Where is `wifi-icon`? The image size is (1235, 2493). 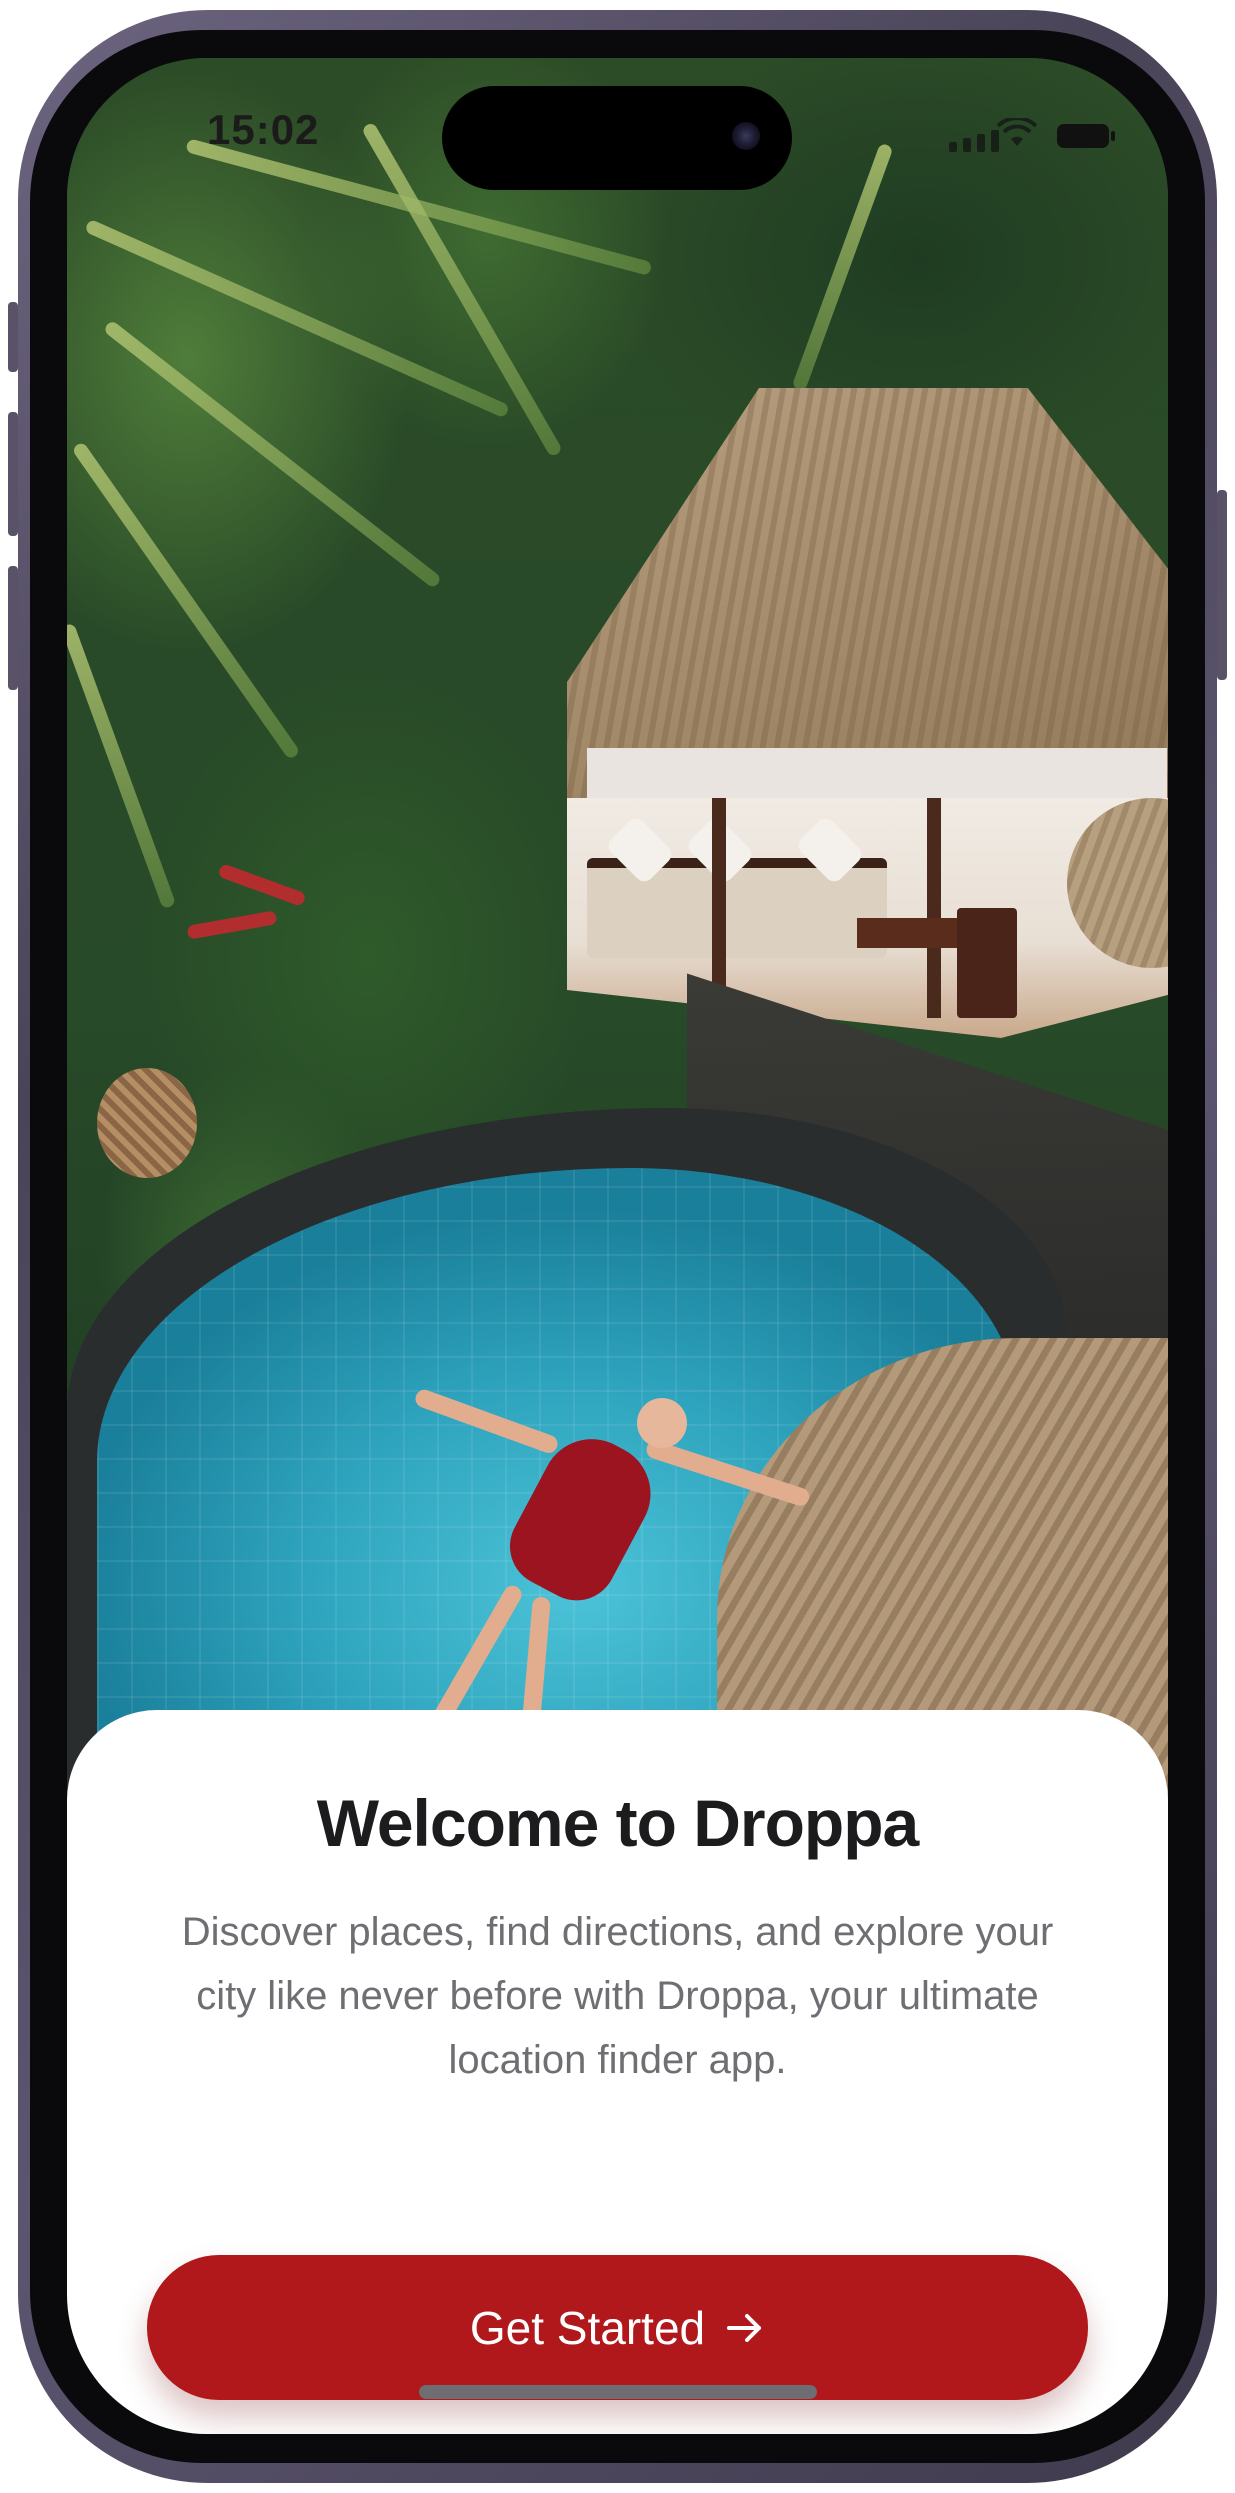
wifi-icon is located at coordinates (1017, 132).